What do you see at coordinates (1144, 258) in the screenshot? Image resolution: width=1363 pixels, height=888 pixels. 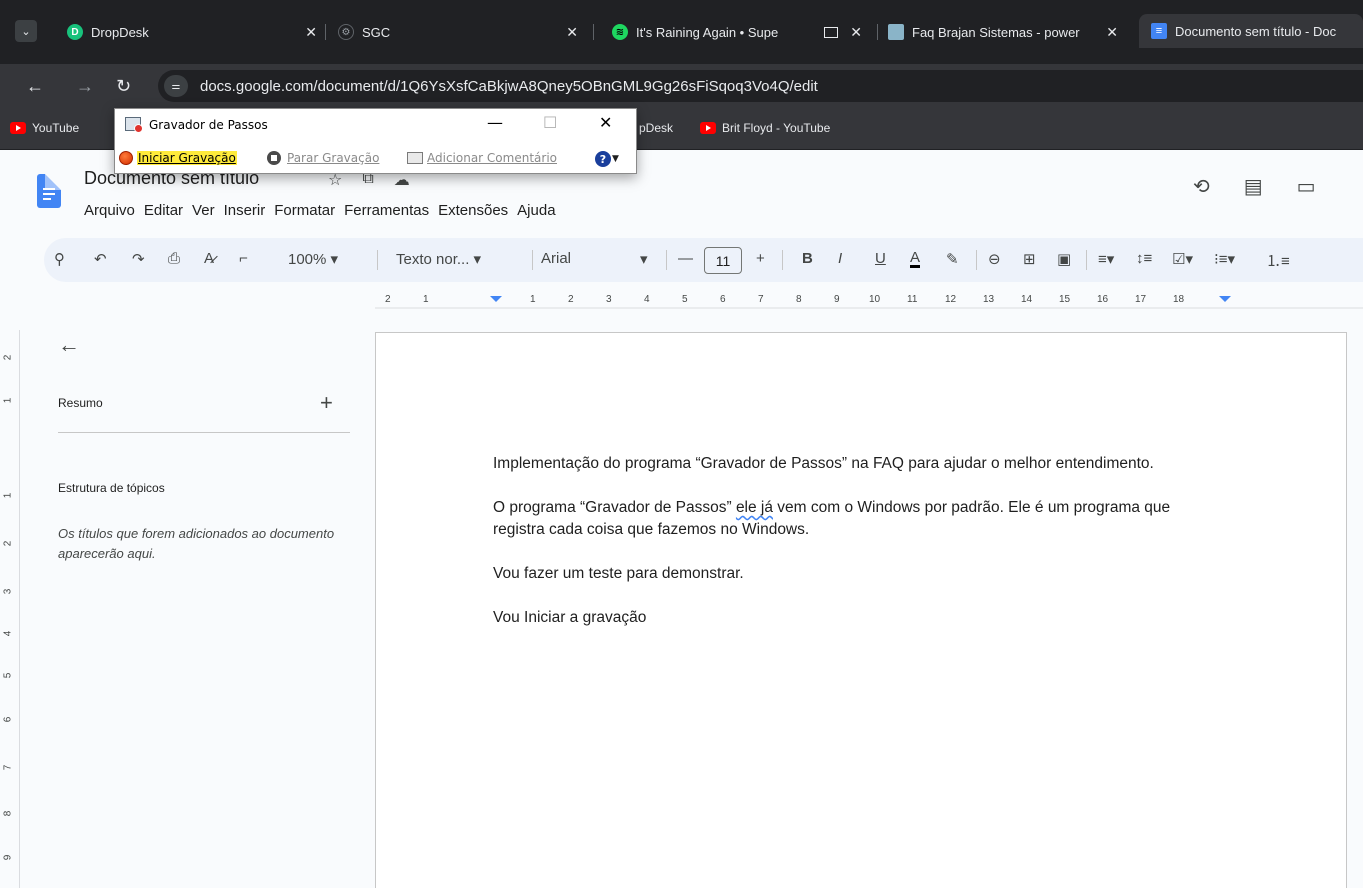 I see `line-spacing-icon: ↕≡` at bounding box center [1144, 258].